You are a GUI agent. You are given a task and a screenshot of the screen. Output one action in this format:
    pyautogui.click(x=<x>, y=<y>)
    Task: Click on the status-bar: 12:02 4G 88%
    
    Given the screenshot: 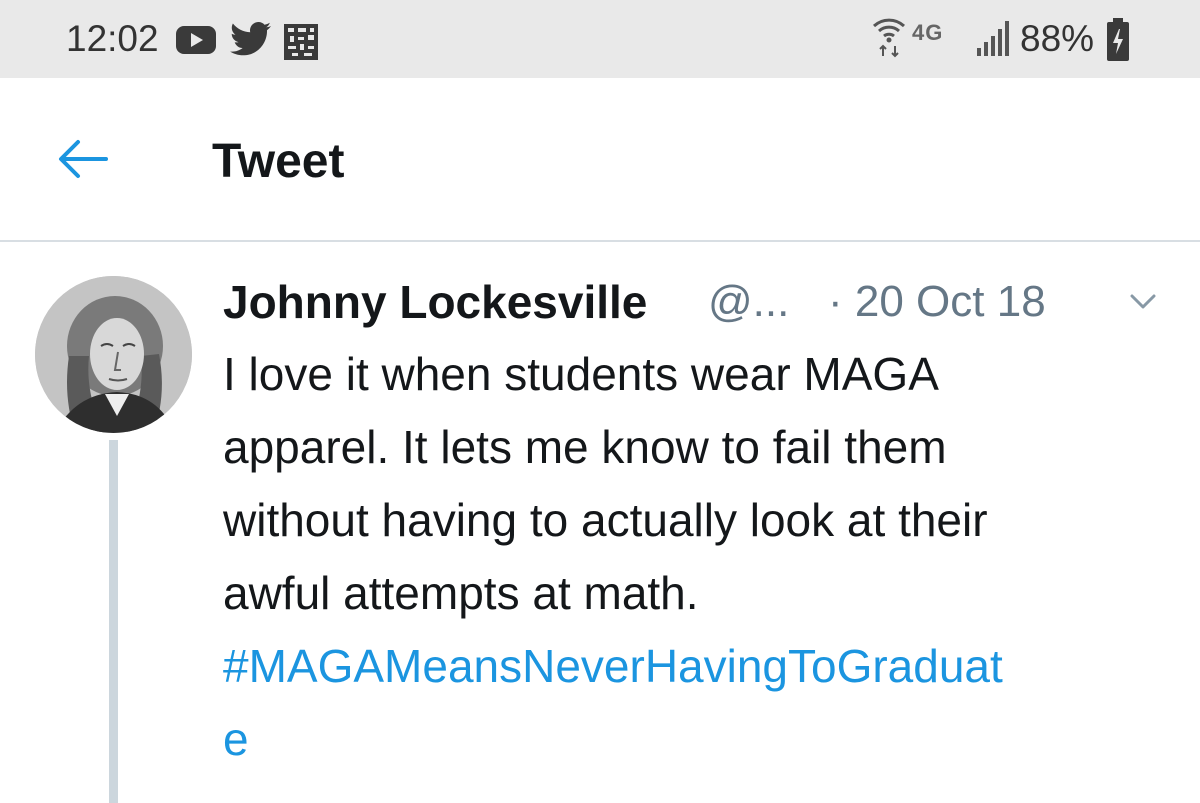 What is the action you would take?
    pyautogui.click(x=600, y=39)
    